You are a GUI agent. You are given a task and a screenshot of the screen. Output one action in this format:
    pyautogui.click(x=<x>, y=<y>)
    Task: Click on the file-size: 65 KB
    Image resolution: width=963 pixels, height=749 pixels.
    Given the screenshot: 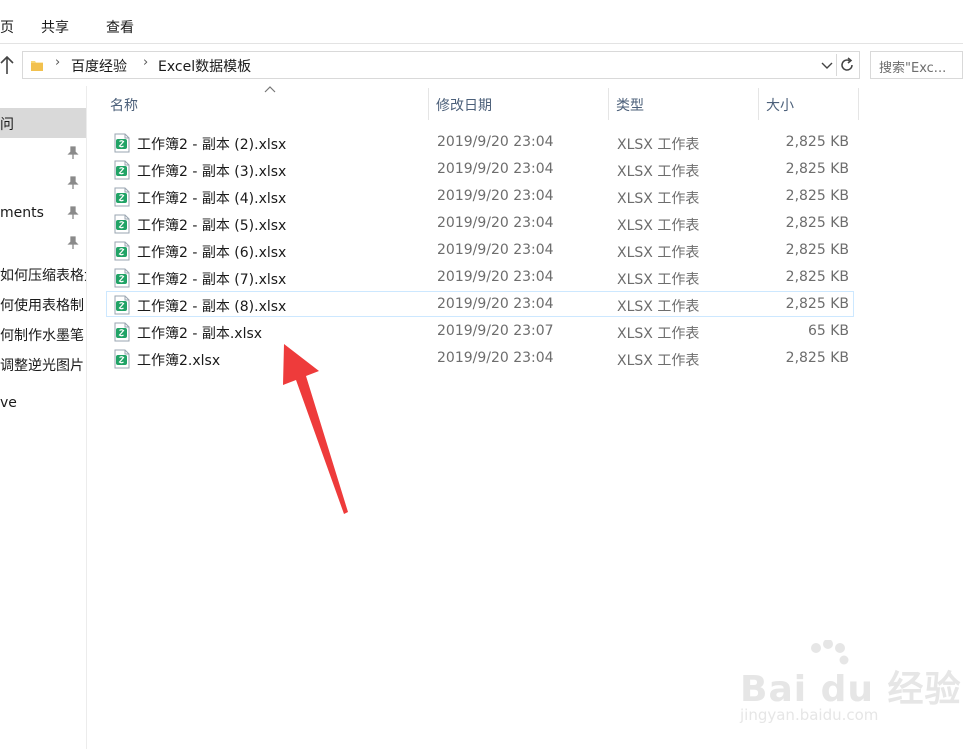 What is the action you would take?
    pyautogui.click(x=828, y=331)
    